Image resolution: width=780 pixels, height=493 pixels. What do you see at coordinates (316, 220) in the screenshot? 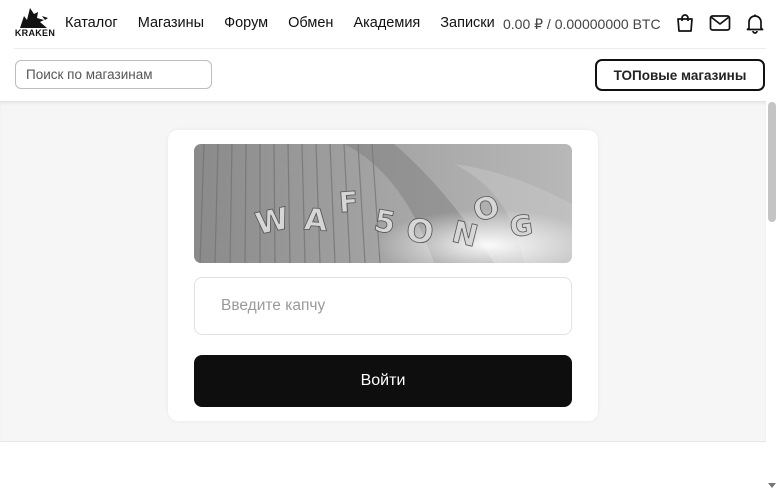
I see `svg-text: A` at bounding box center [316, 220].